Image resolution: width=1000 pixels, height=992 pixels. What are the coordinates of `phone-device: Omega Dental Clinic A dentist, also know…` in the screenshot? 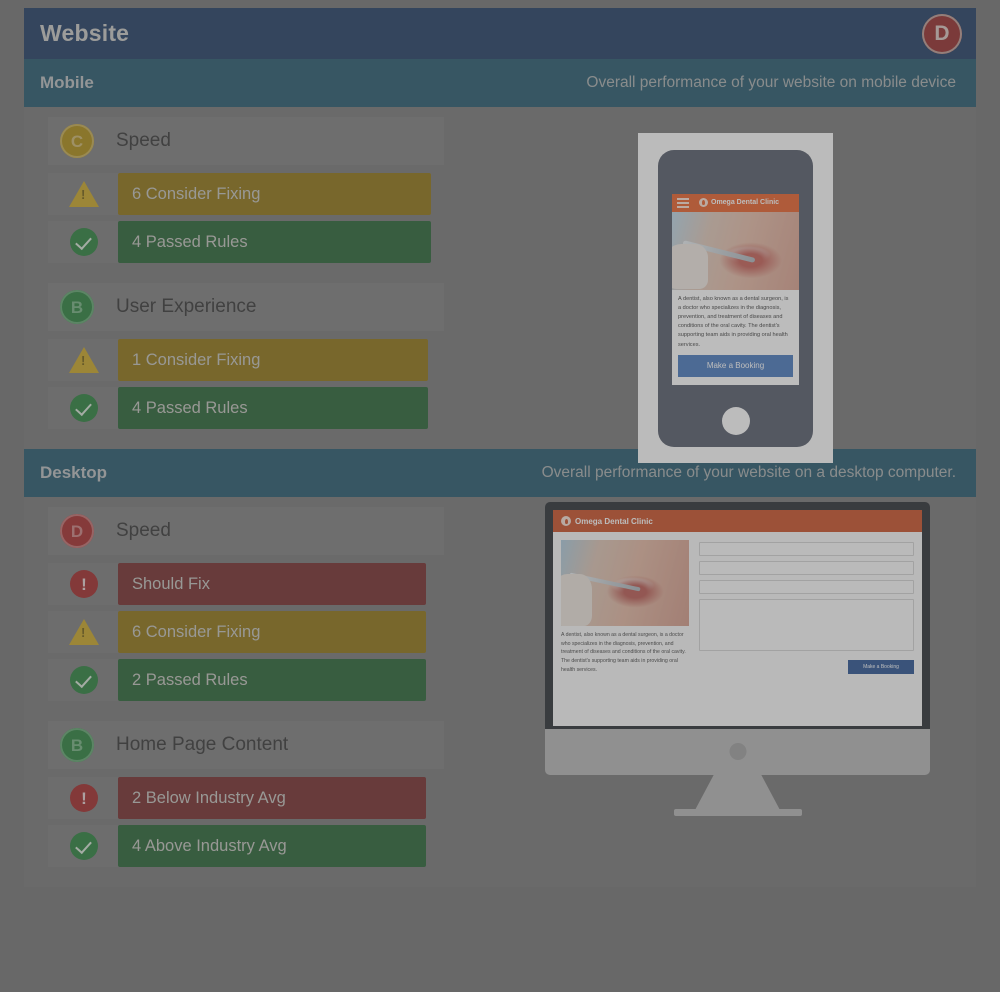 It's located at (735, 298).